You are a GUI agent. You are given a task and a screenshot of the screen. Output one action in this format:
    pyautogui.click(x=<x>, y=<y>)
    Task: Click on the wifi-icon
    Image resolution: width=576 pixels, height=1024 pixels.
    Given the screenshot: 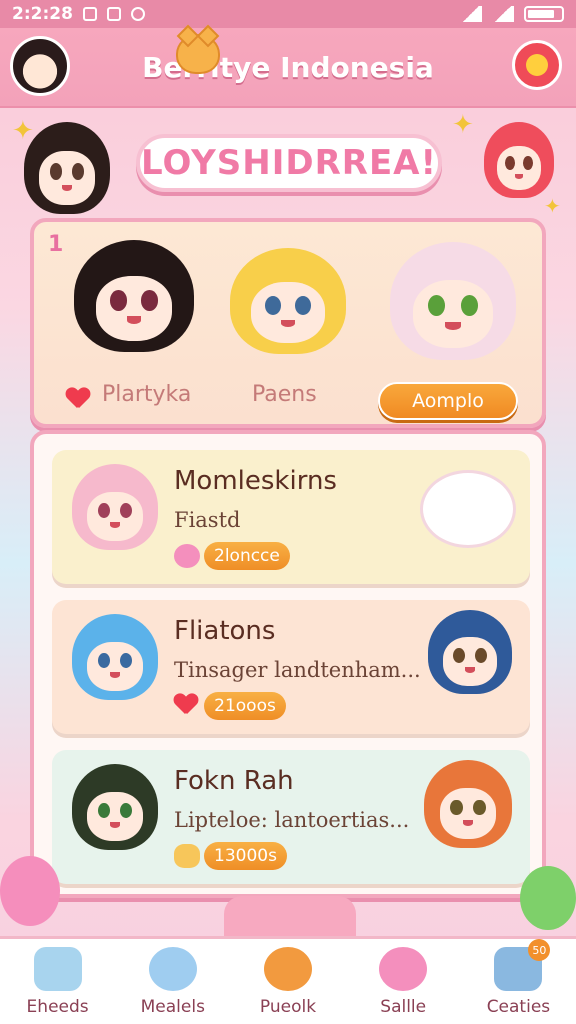 What is the action you would take?
    pyautogui.click(x=471, y=14)
    